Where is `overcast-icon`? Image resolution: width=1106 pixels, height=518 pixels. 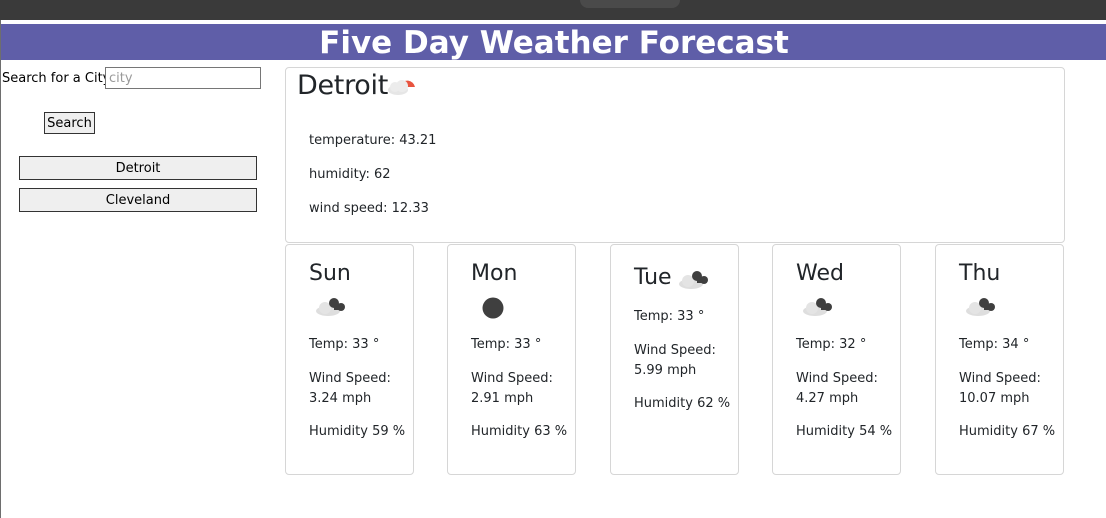 overcast-icon is located at coordinates (493, 310).